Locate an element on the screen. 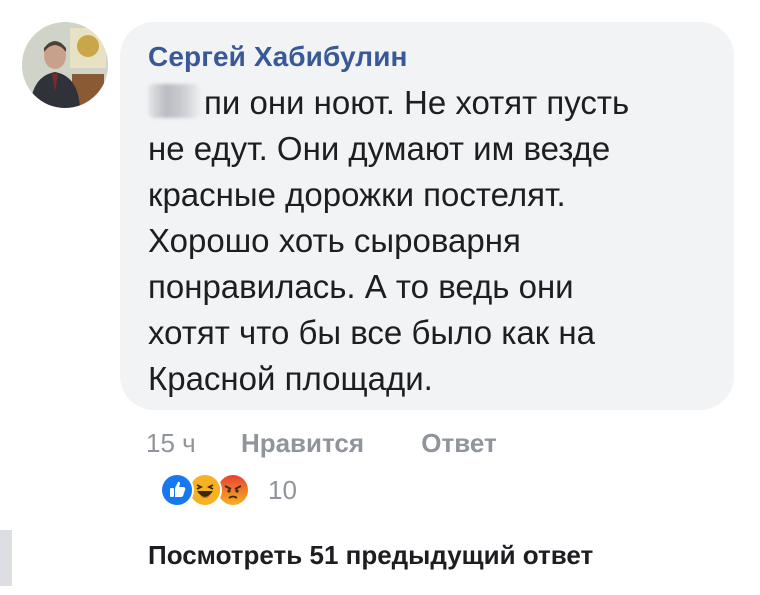 Image resolution: width=760 pixels, height=595 pixels. like-link: Нравится is located at coordinates (302, 443).